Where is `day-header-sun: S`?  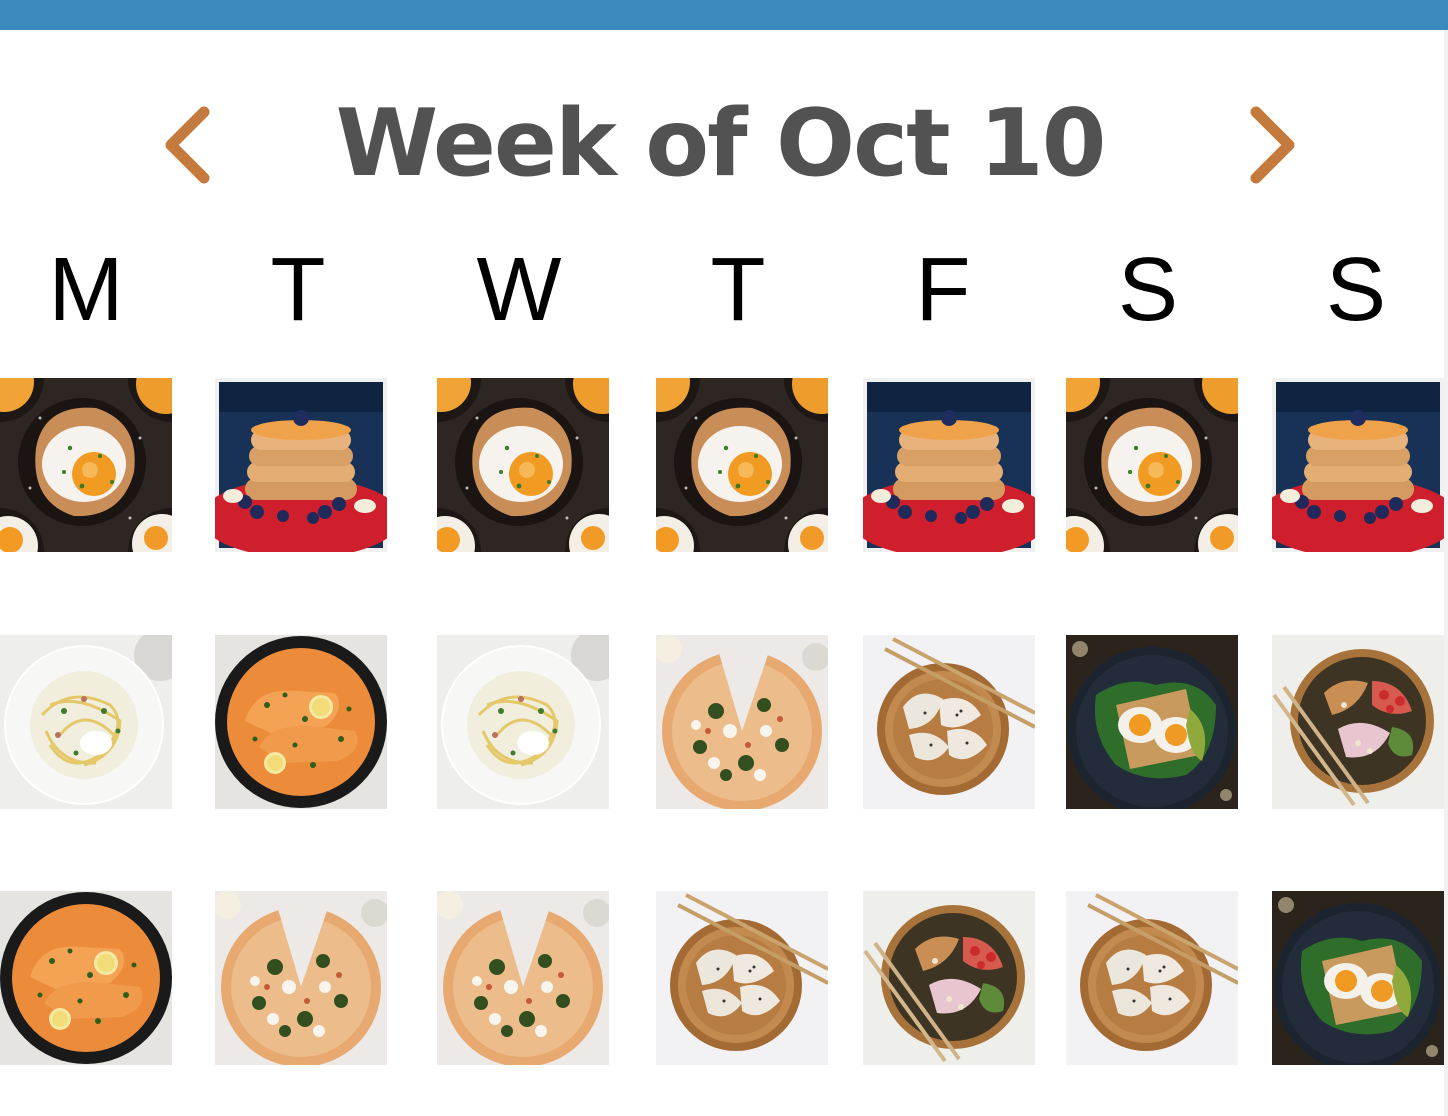
day-header-sun: S is located at coordinates (1356, 290).